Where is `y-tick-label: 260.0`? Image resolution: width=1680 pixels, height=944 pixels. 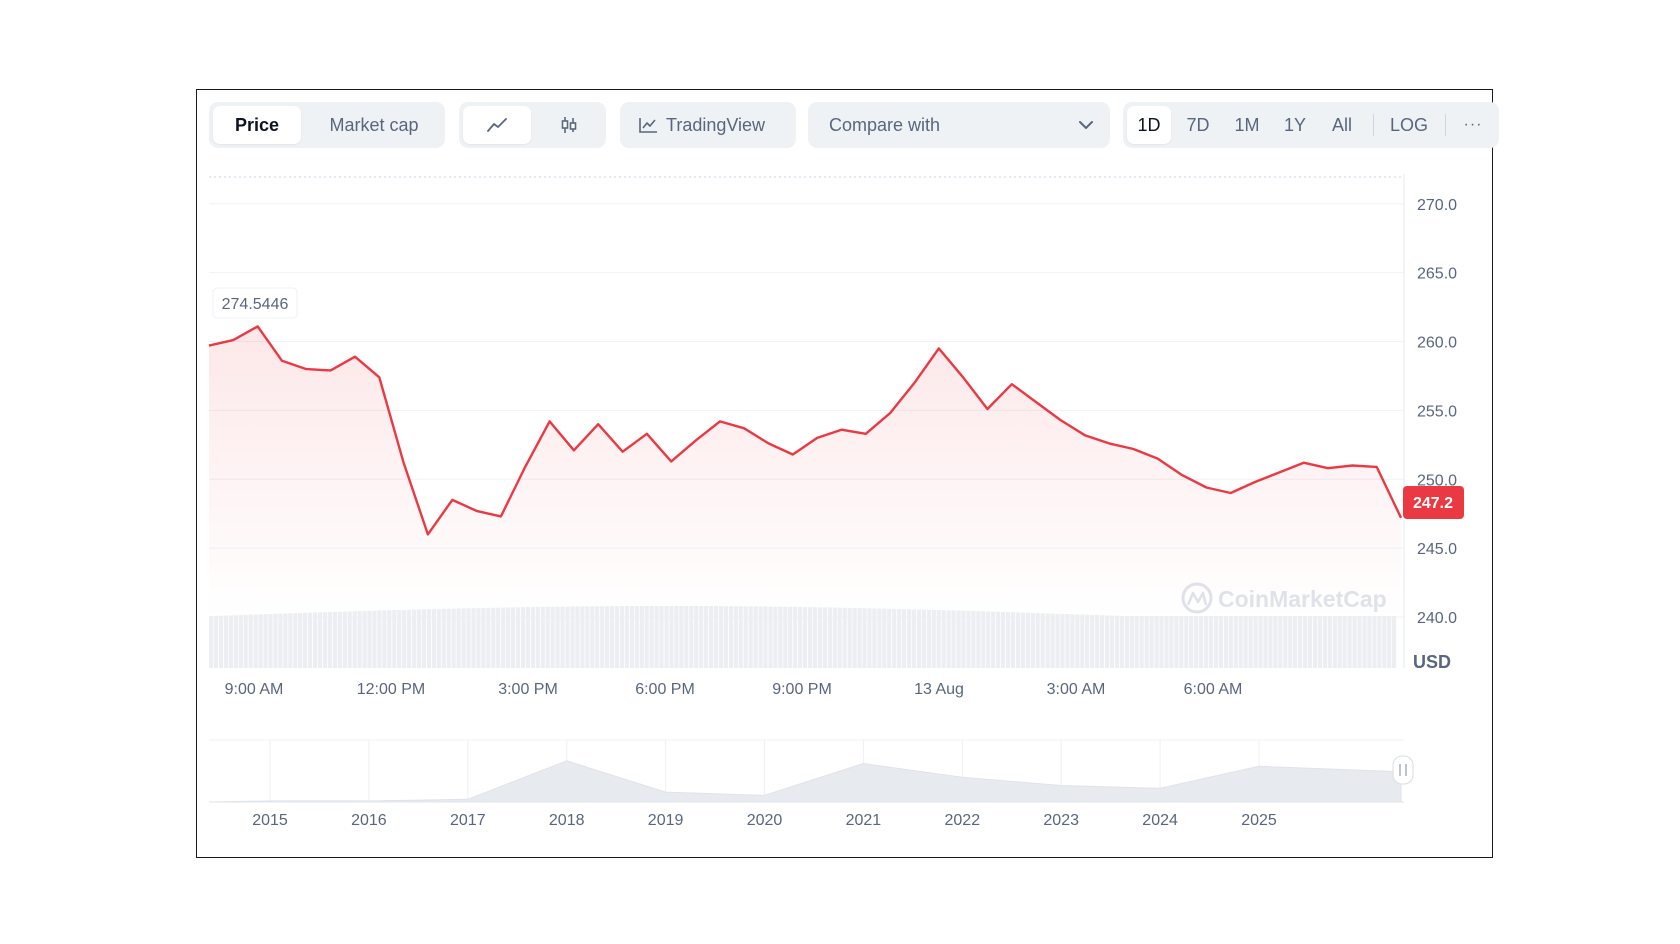
y-tick-label: 260.0 is located at coordinates (1437, 343).